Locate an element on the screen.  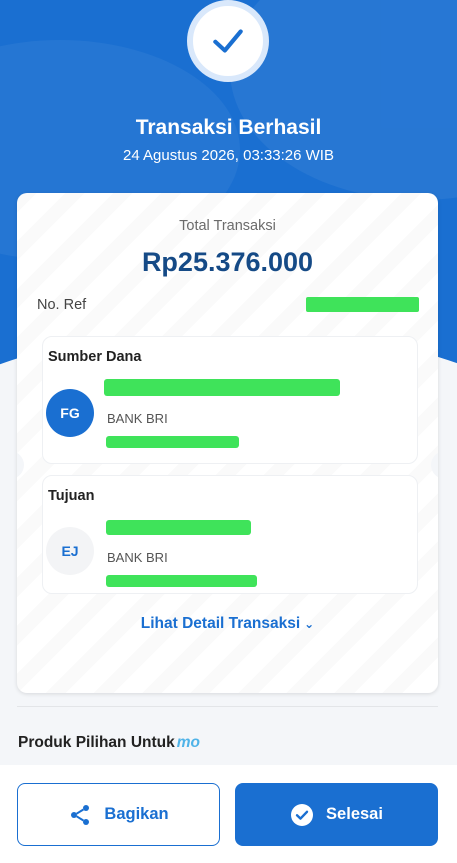
destination-bank: BANK BRI is located at coordinates (137, 557).